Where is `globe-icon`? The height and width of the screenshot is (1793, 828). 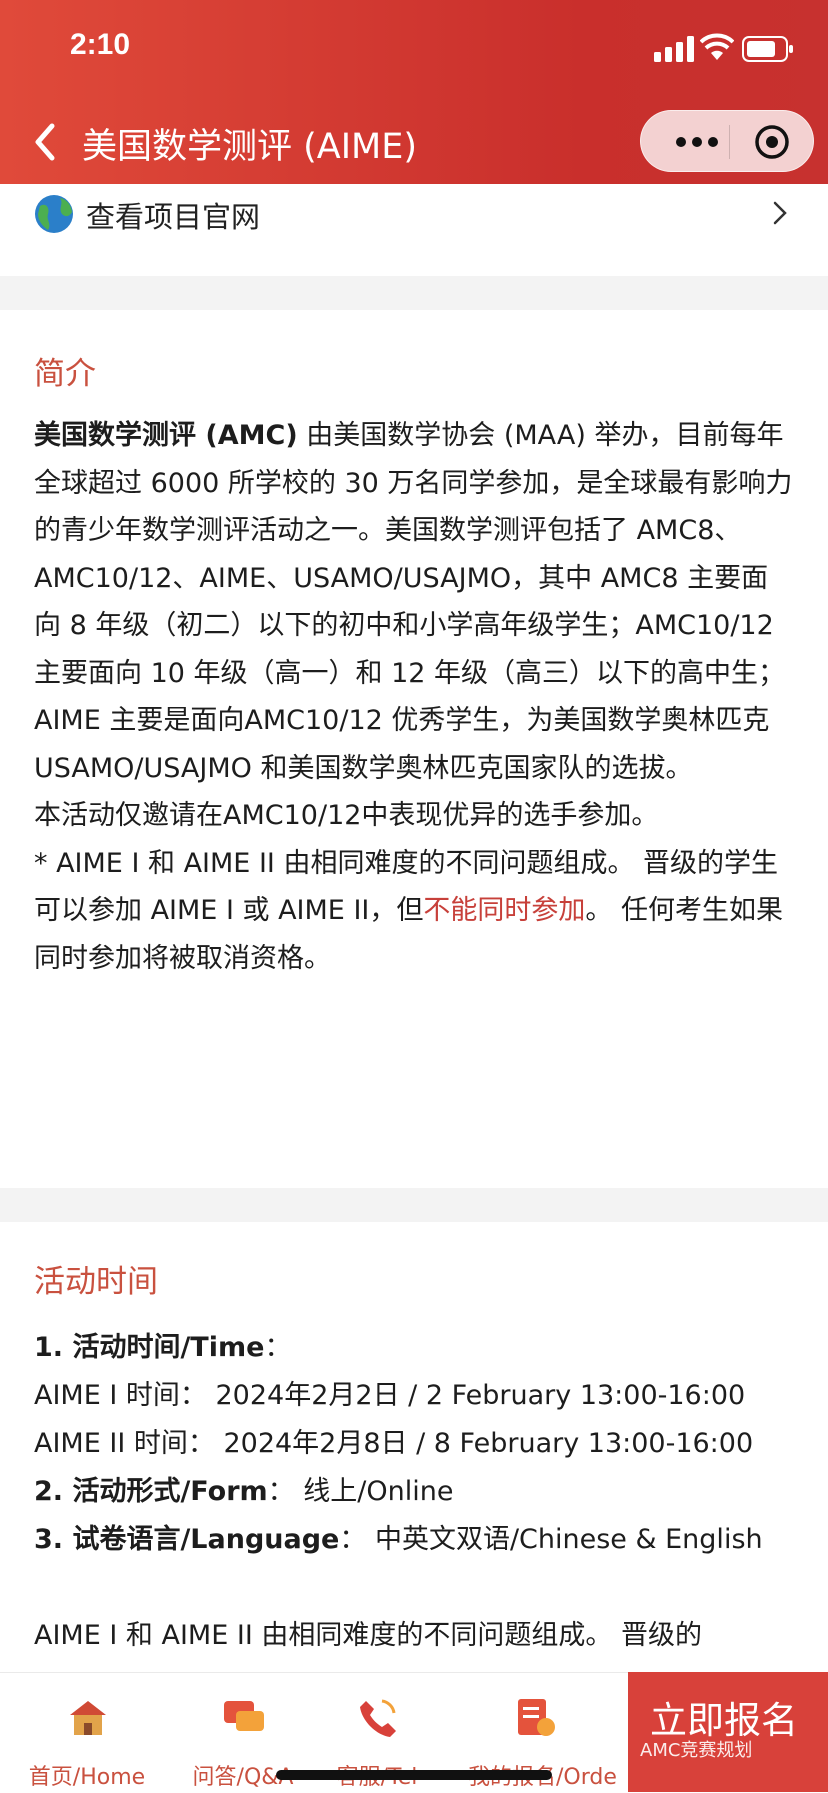 globe-icon is located at coordinates (54, 214).